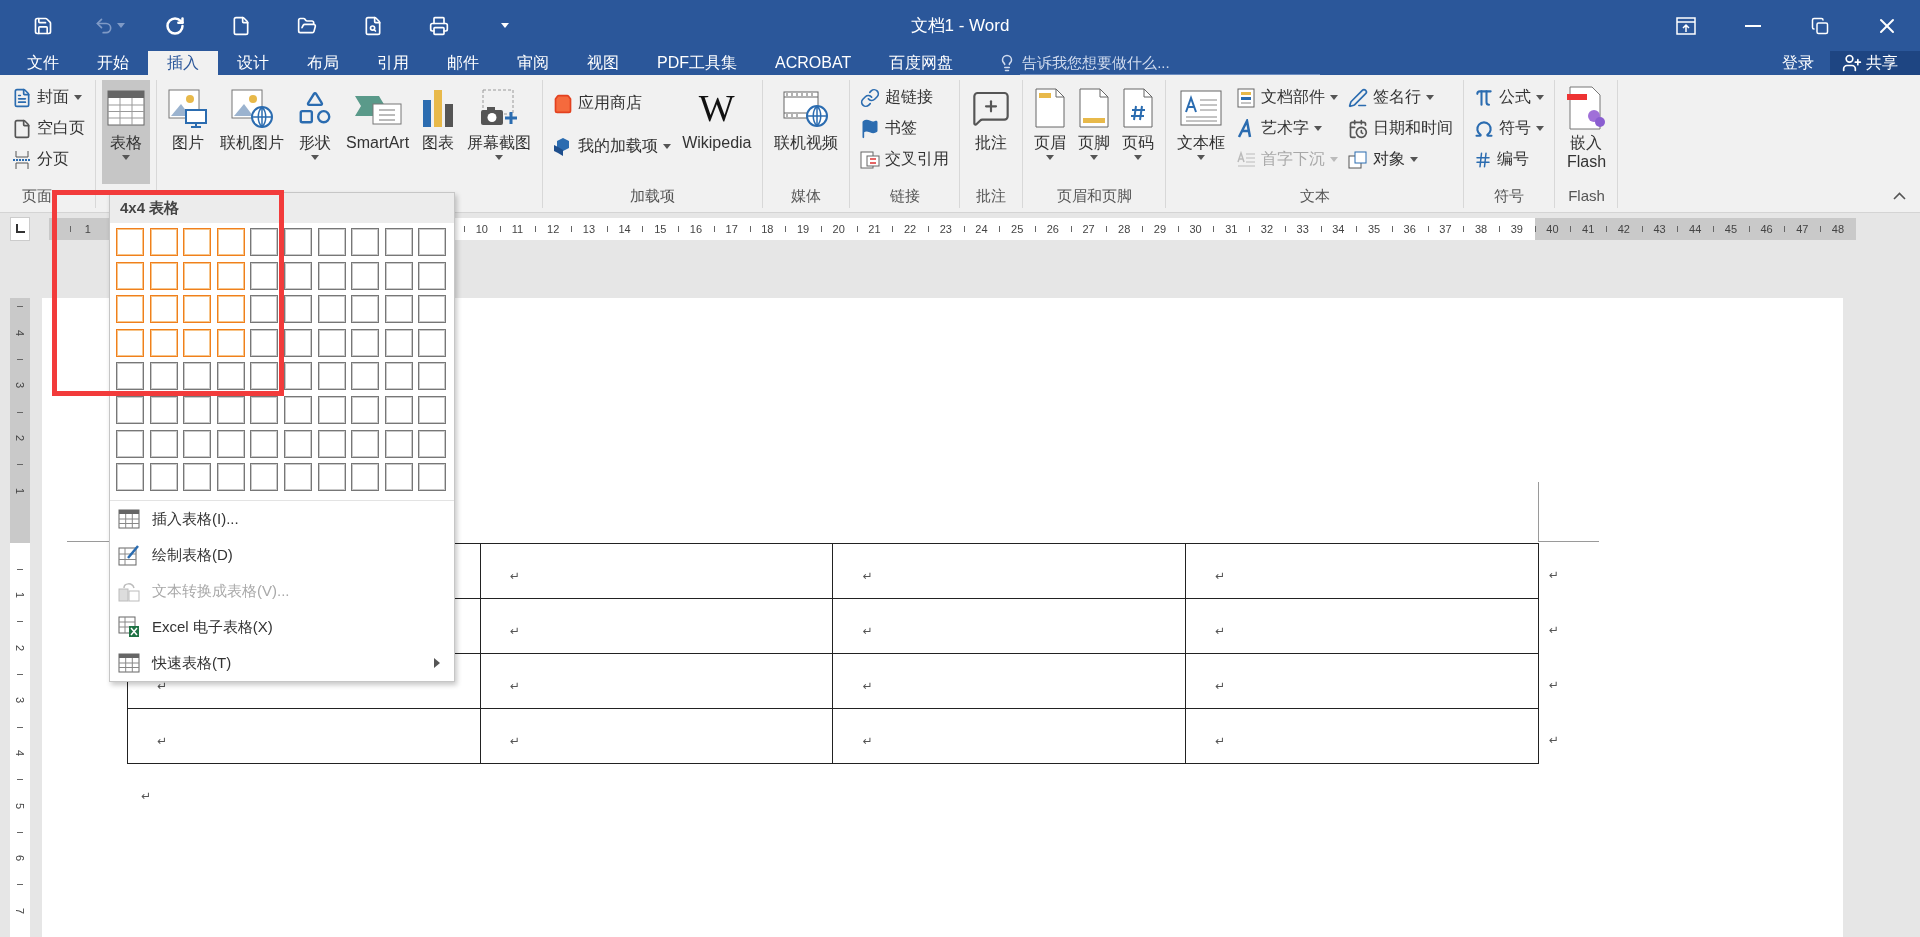 This screenshot has width=1920, height=937. I want to click on menu-item: Excel 电子表格(X), so click(282, 627).